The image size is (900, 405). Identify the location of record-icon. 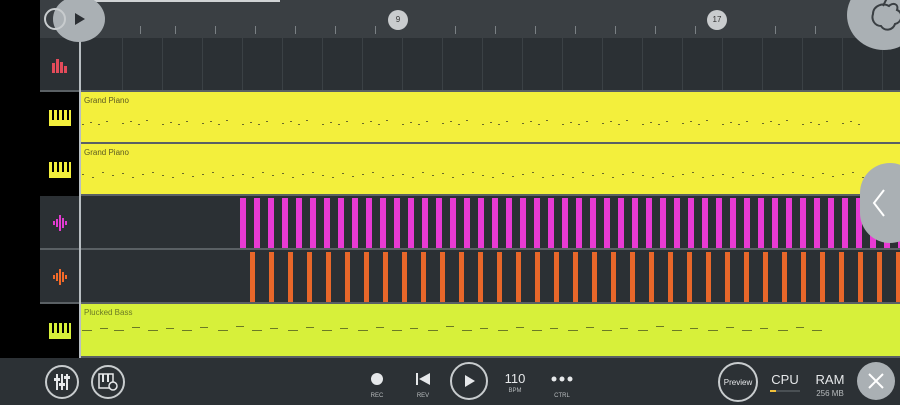
(377, 379).